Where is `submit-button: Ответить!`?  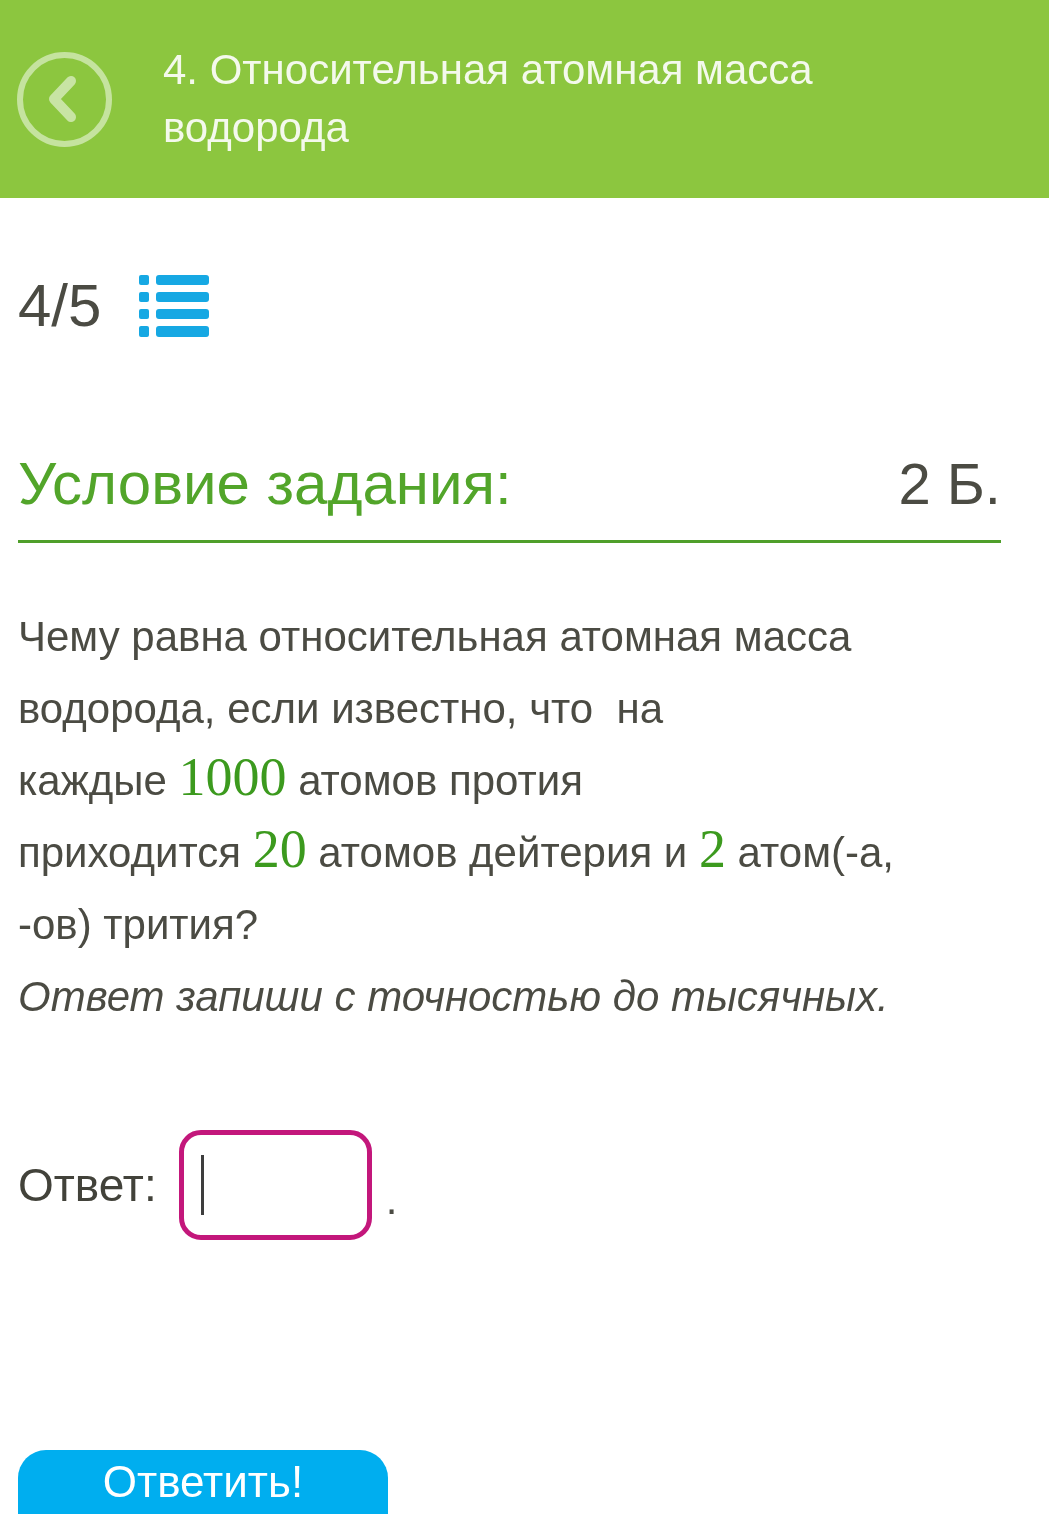 submit-button: Ответить! is located at coordinates (203, 1482).